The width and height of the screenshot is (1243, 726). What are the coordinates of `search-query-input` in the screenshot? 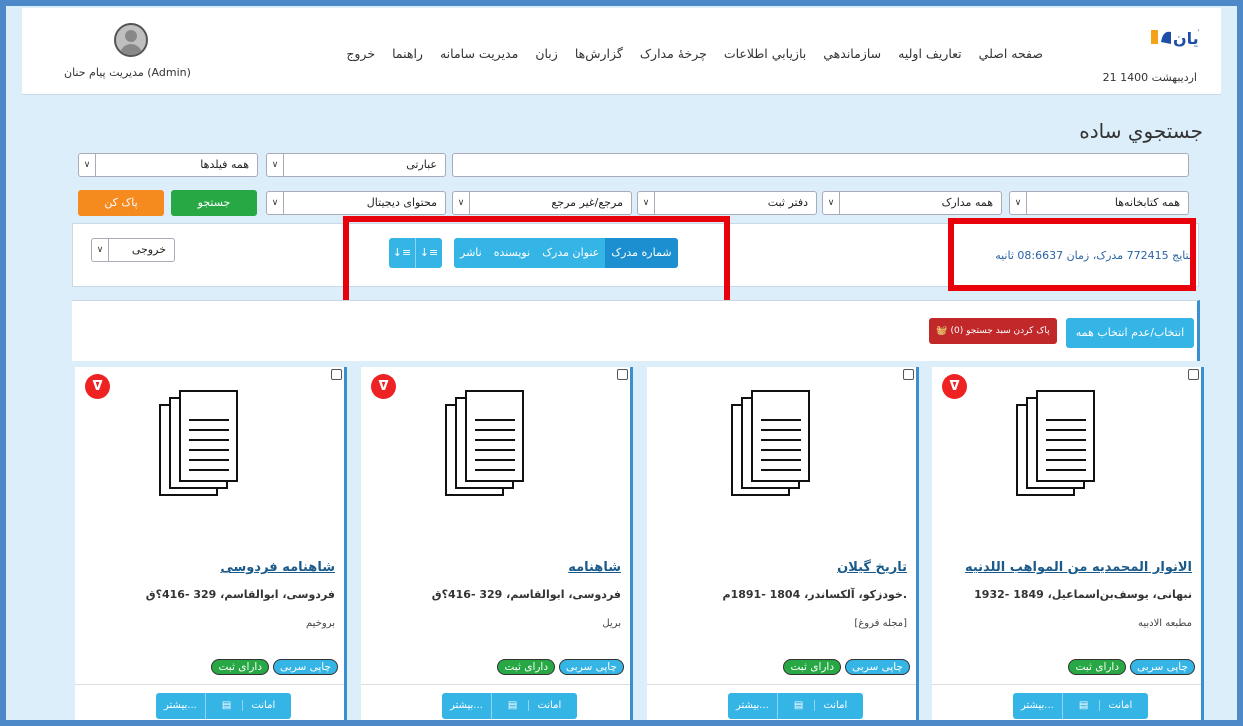 It's located at (820, 165).